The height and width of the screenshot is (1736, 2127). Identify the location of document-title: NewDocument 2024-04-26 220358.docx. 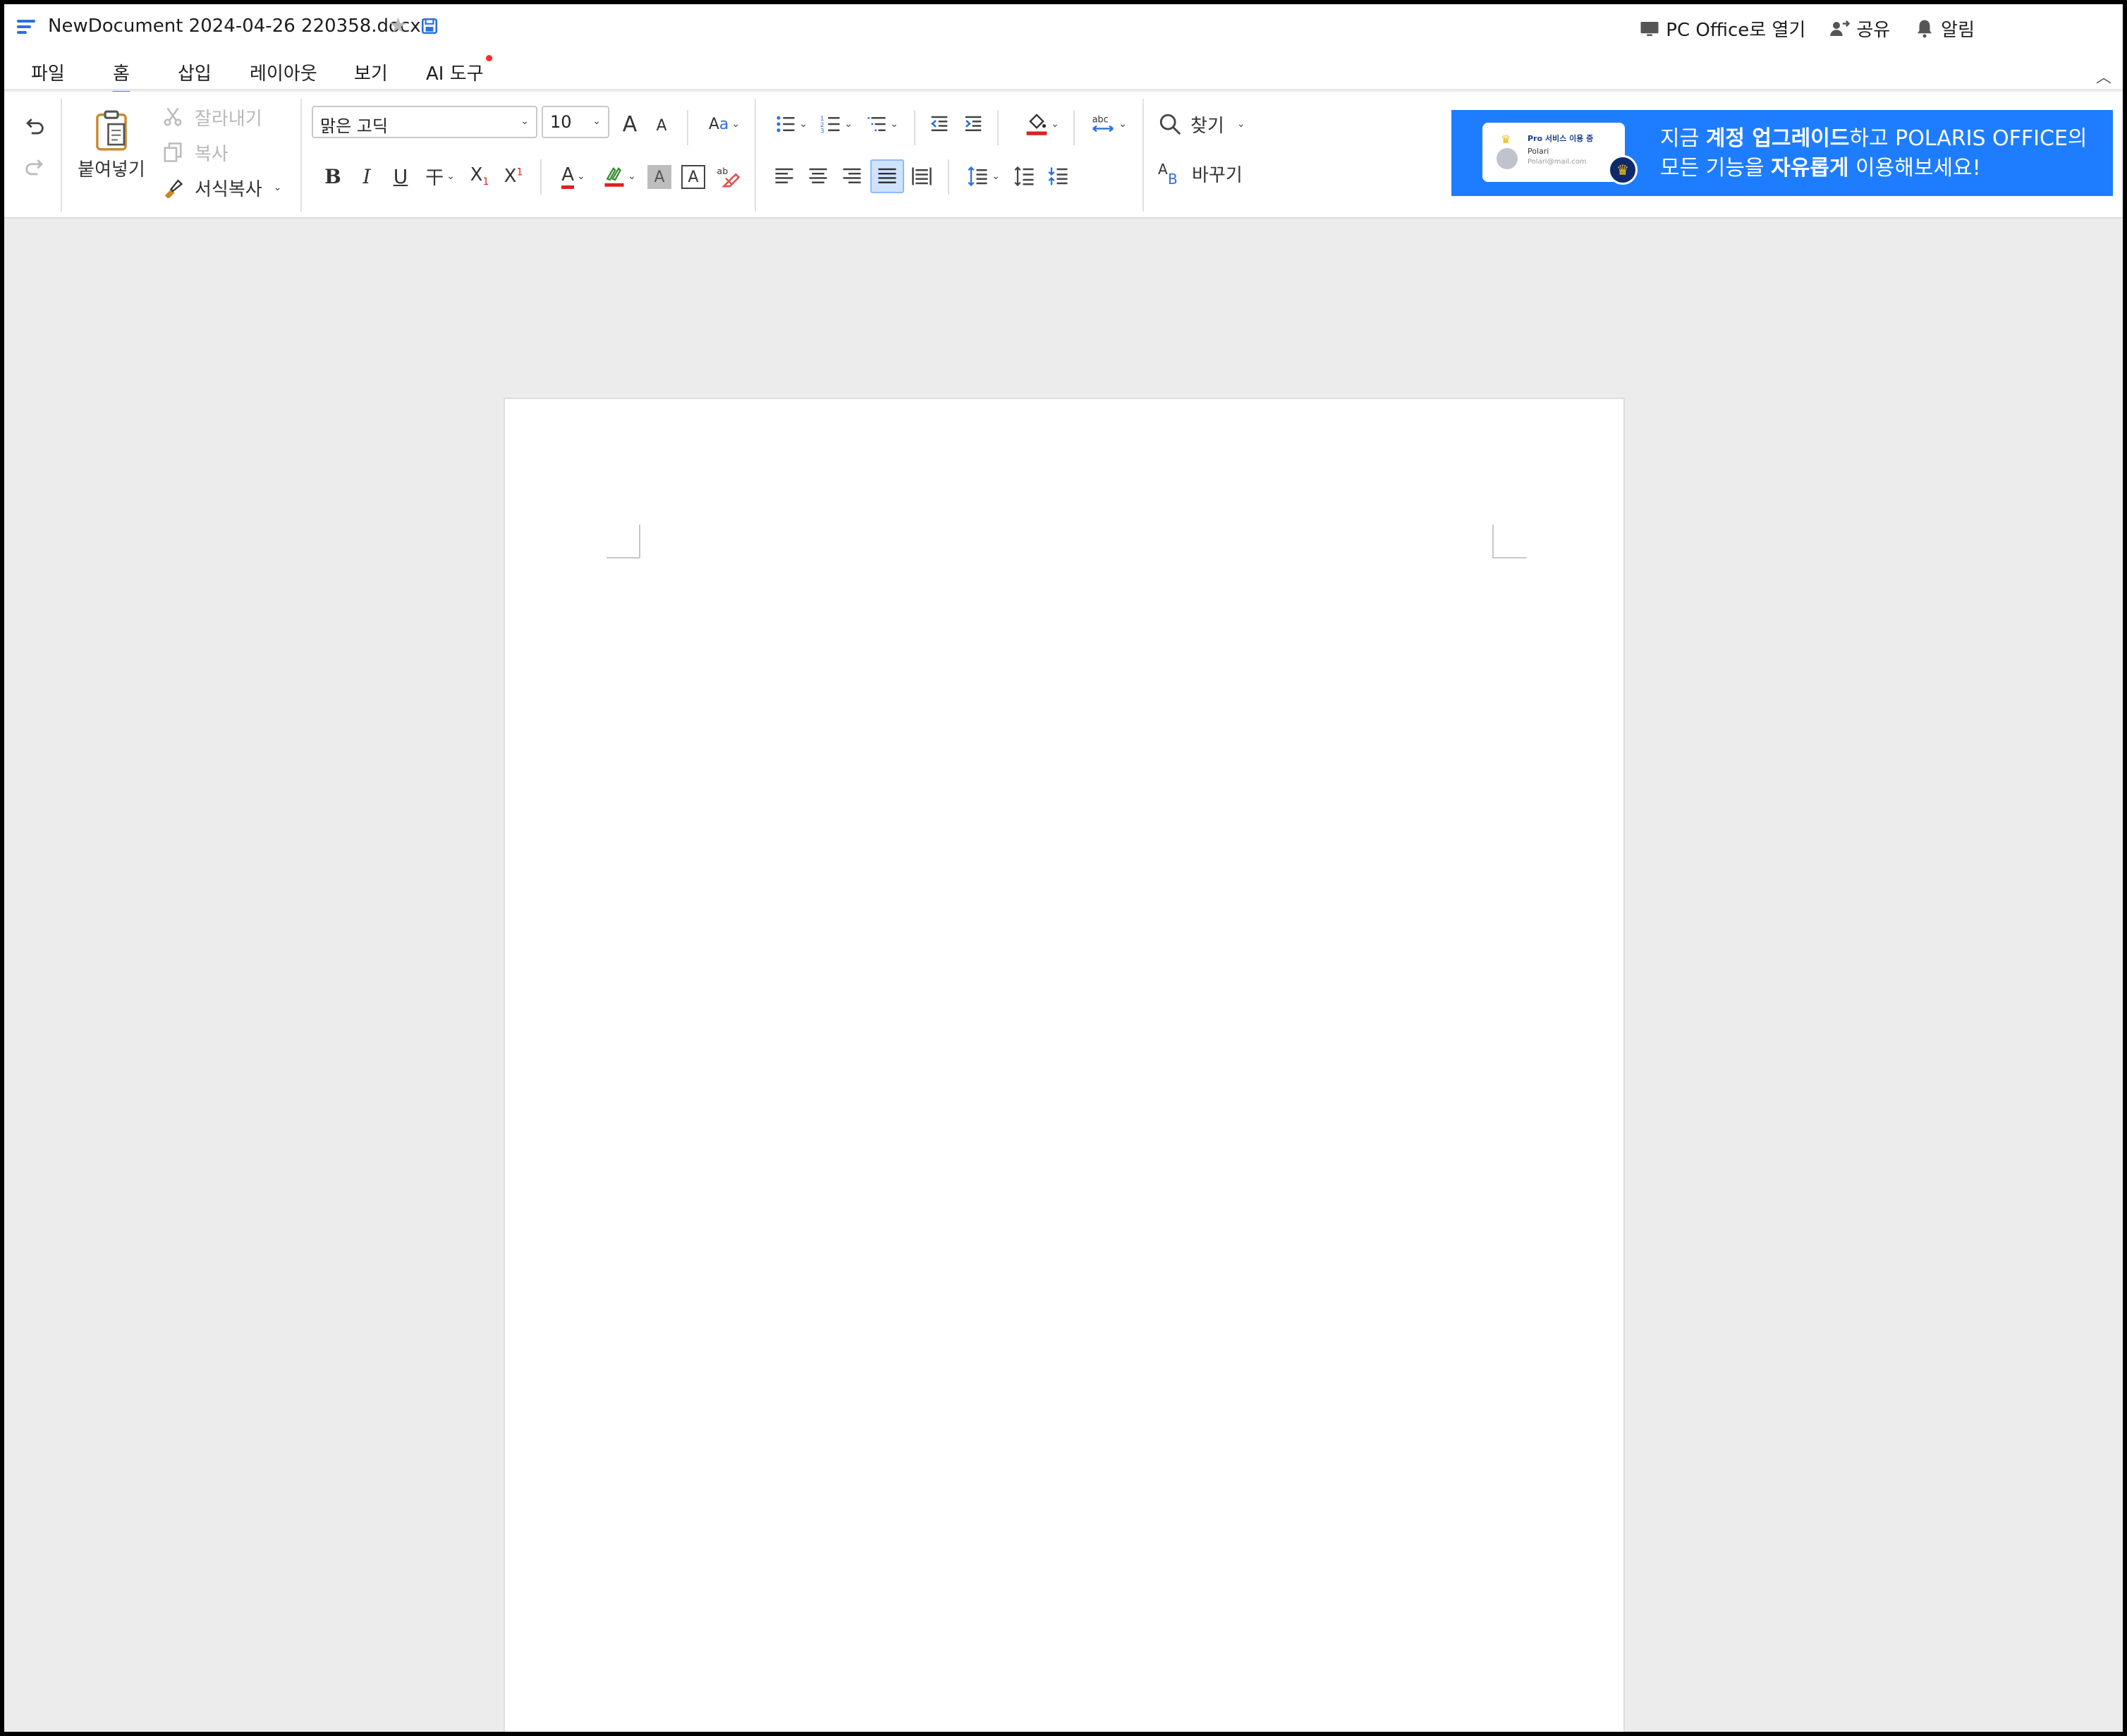
(235, 26).